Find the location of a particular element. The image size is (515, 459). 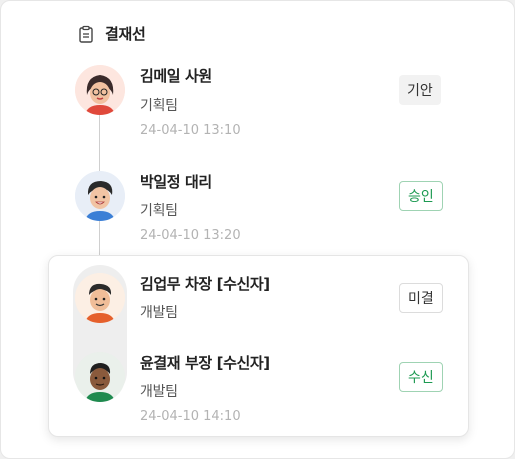

clipboard-icon is located at coordinates (86, 34).